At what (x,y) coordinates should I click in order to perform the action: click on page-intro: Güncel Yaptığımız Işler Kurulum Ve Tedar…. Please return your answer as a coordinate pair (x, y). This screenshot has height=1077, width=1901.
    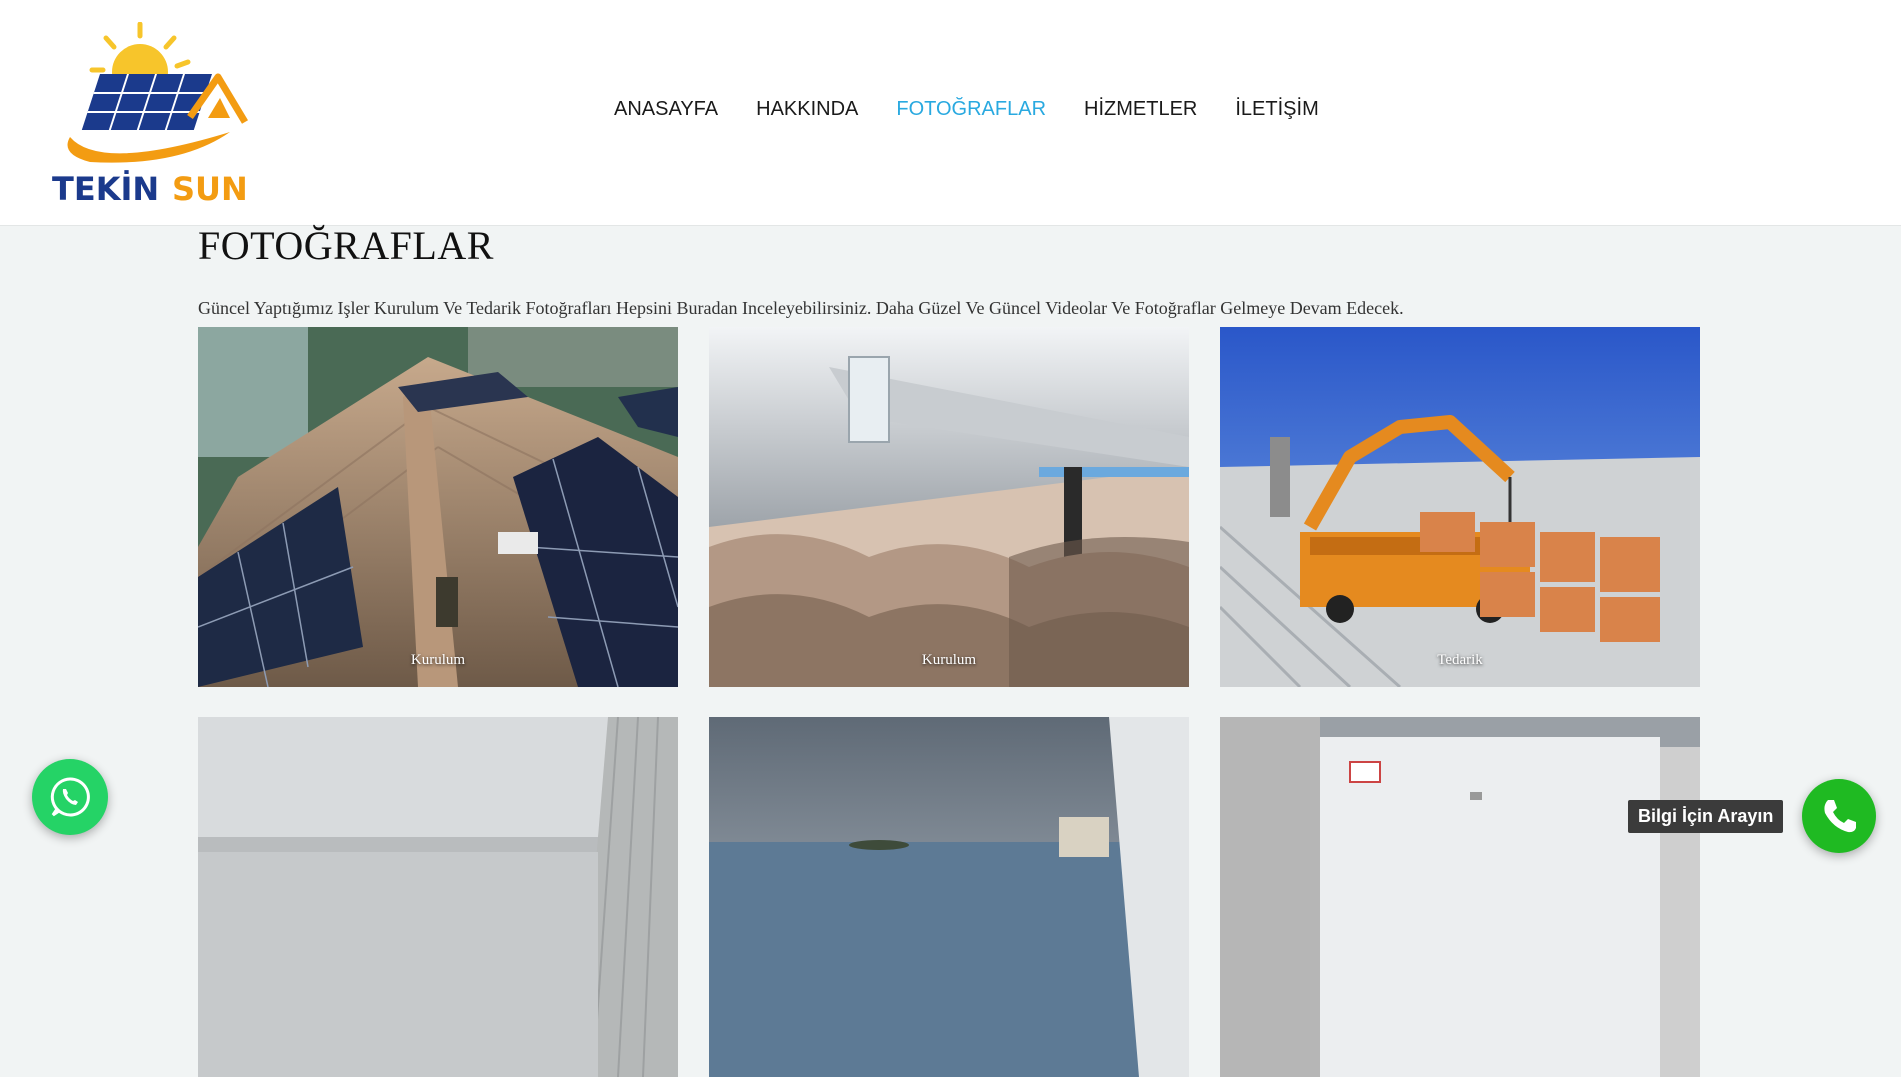
    Looking at the image, I should click on (801, 308).